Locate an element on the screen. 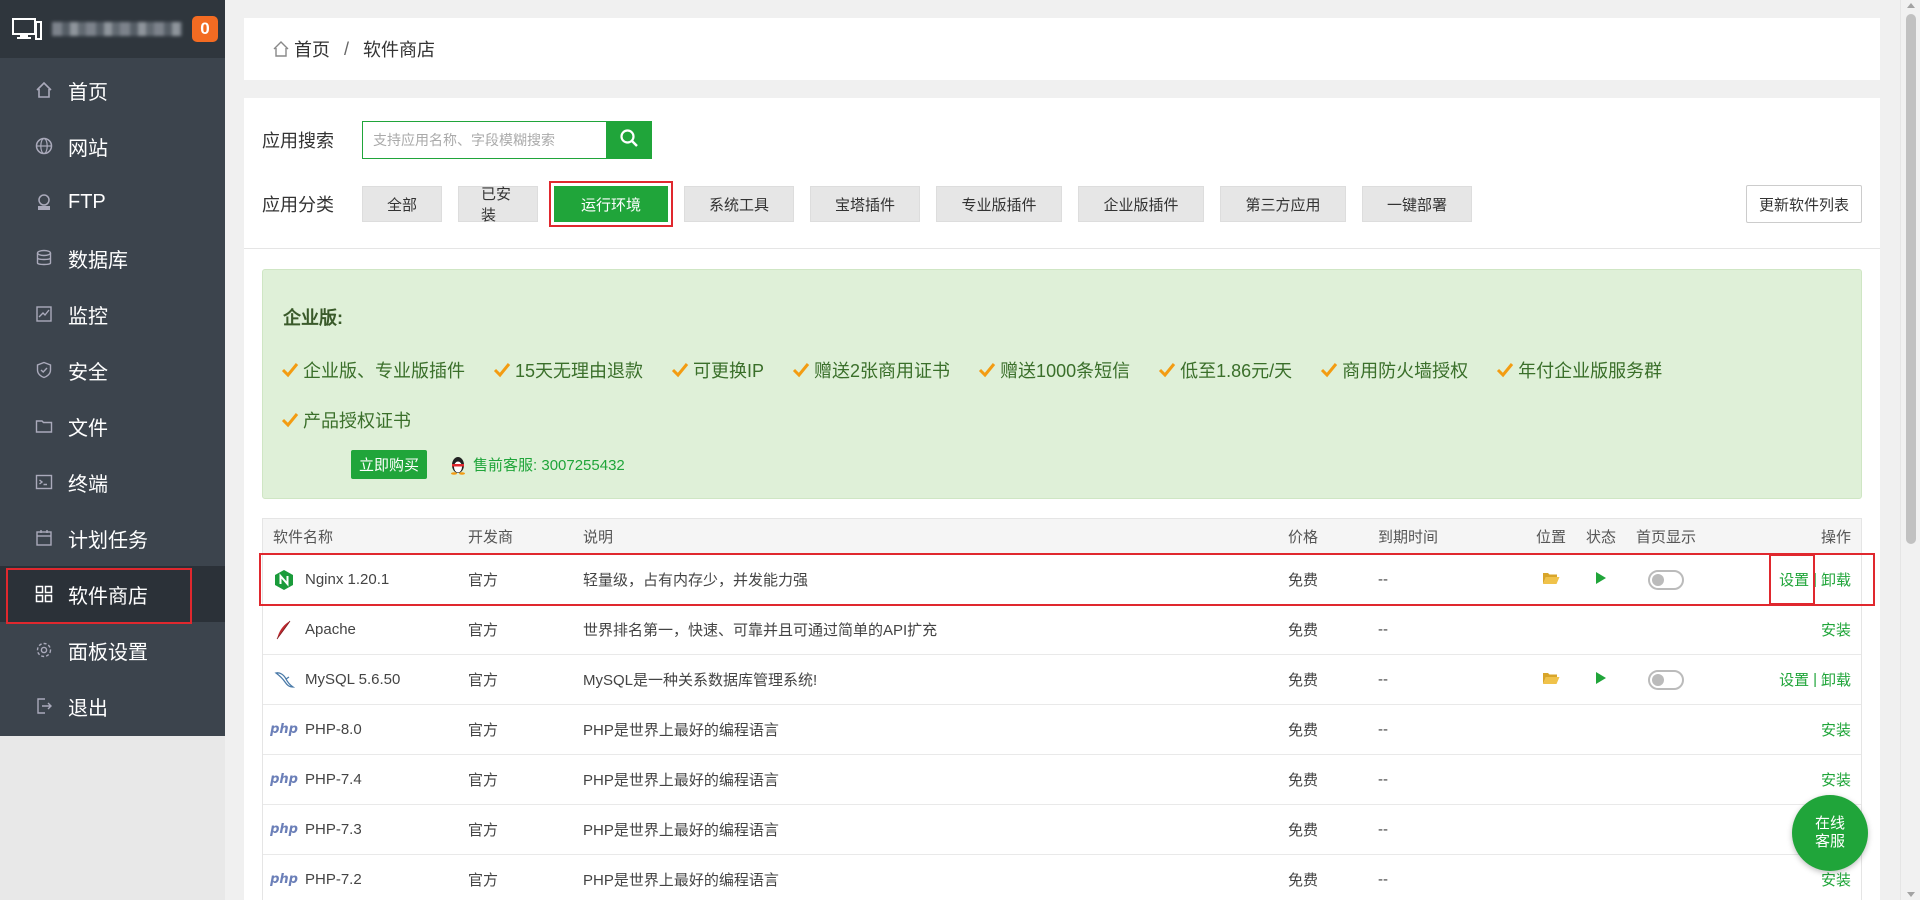 This screenshot has width=1920, height=900. table-row: php PHP-7.2 官方 PHP是世界上最好的编程语言 免费 -- 安装 is located at coordinates (1062, 877).